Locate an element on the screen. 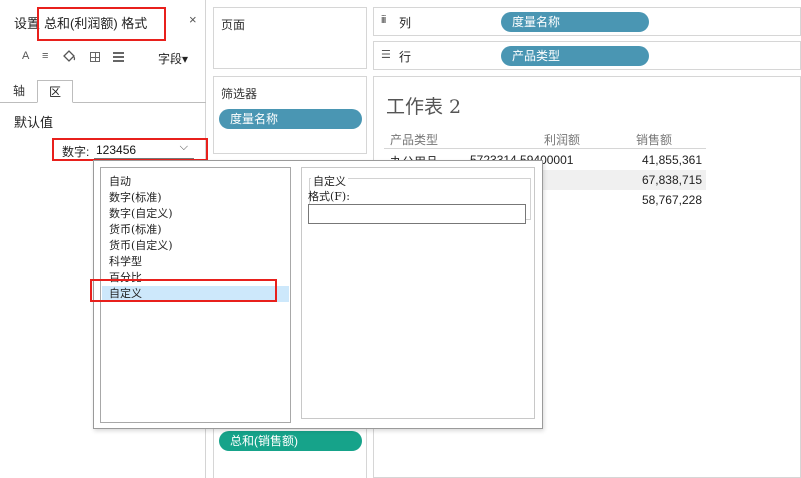 The height and width of the screenshot is (478, 801). annotation-highlight-title is located at coordinates (101, 24).